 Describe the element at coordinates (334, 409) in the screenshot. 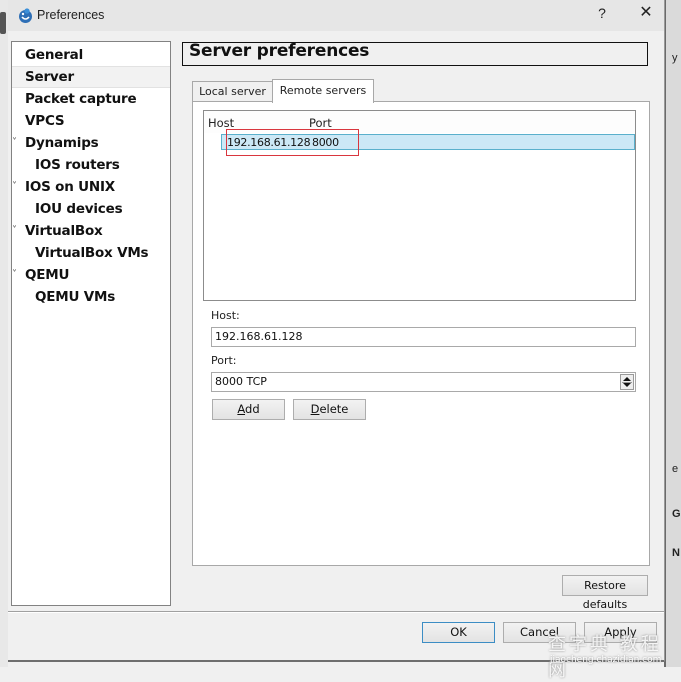

I see `delete-label-rest: elete` at that location.